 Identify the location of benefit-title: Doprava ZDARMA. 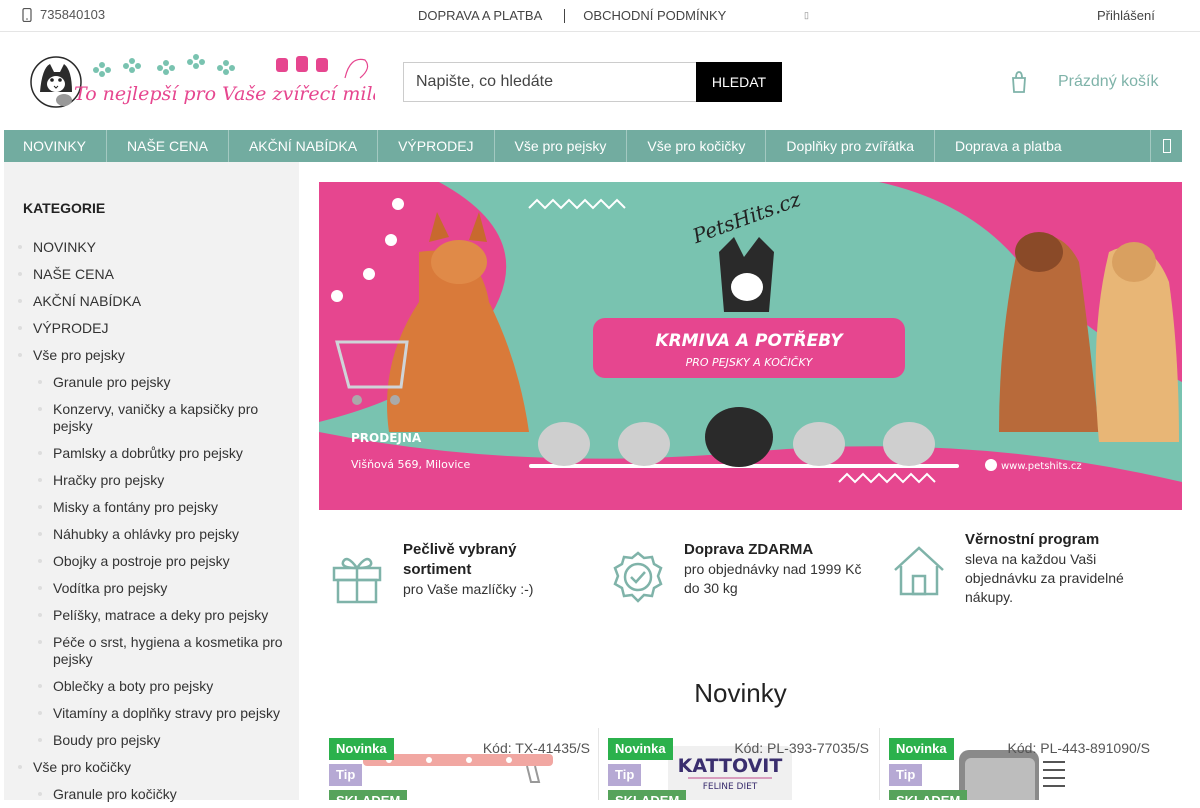
(749, 549).